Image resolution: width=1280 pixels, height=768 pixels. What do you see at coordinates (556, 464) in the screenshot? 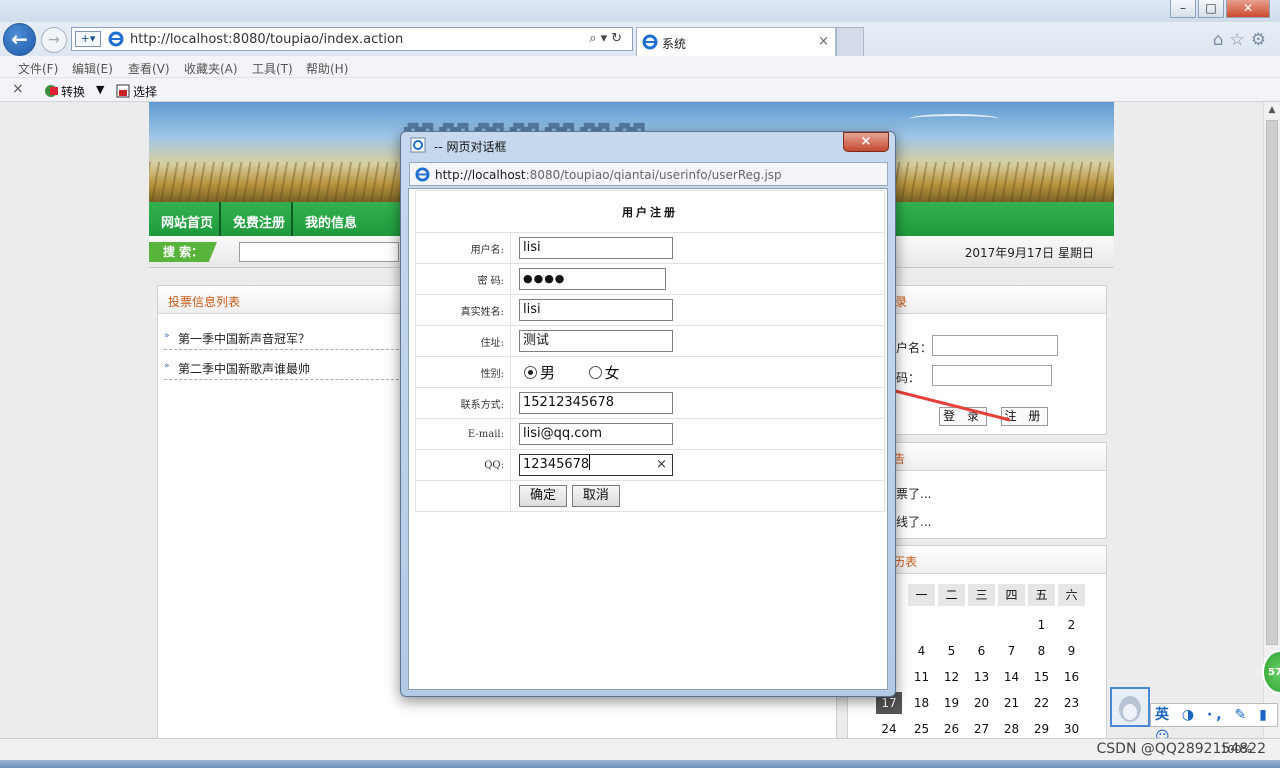
I see `qq-input-value: 12345678` at bounding box center [556, 464].